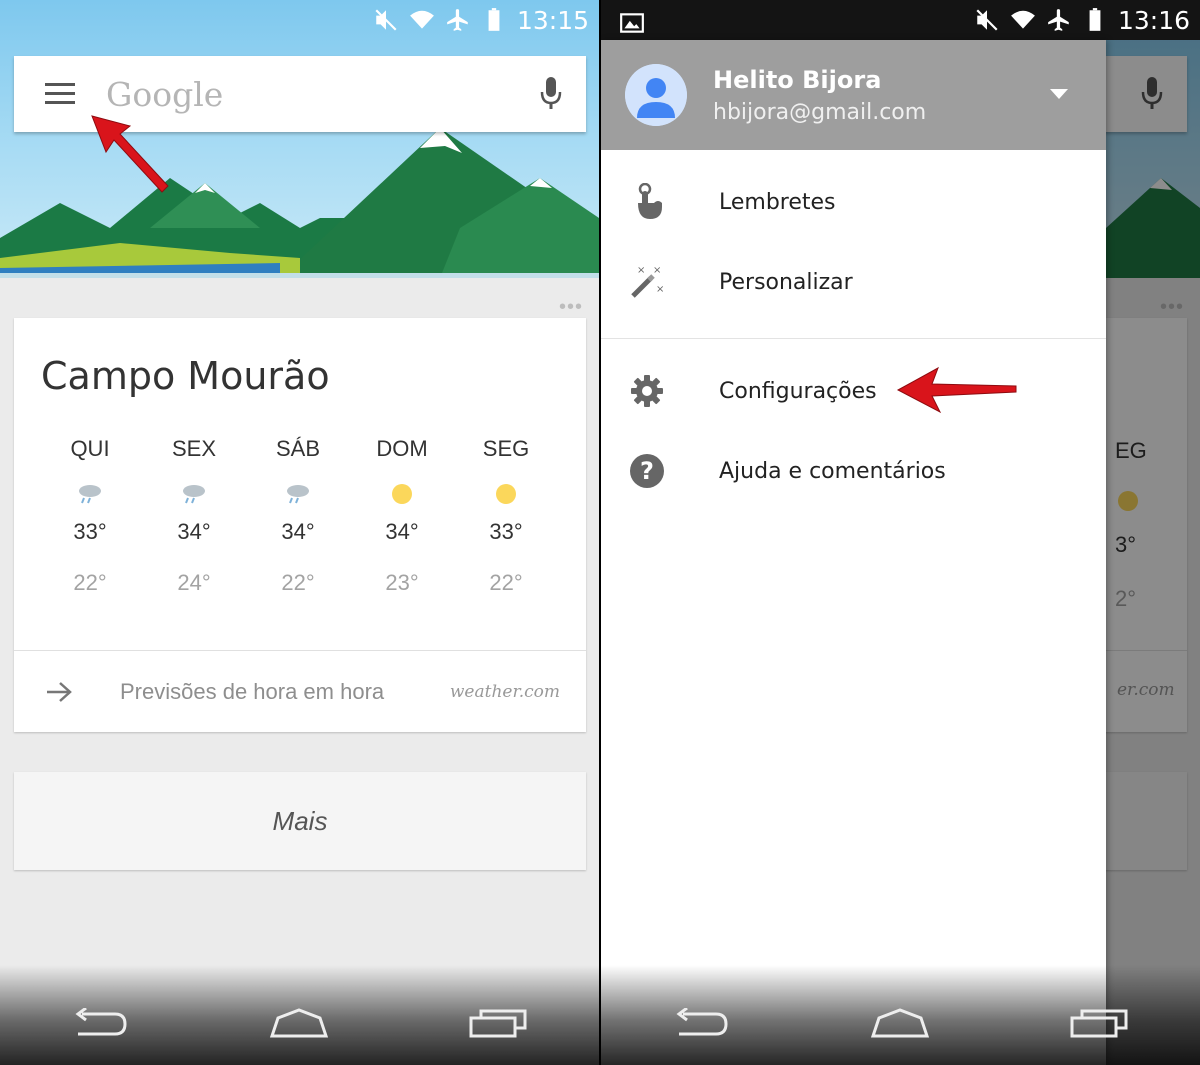 The height and width of the screenshot is (1065, 1200). What do you see at coordinates (819, 95) in the screenshot?
I see `account-info: Helito Bijora hbijora@gmail.com` at bounding box center [819, 95].